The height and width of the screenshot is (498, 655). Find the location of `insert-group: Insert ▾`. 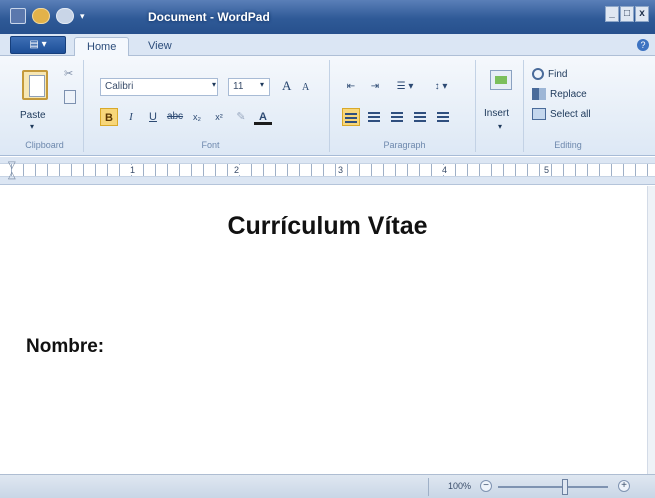

insert-group: Insert ▾ is located at coordinates (502, 106).